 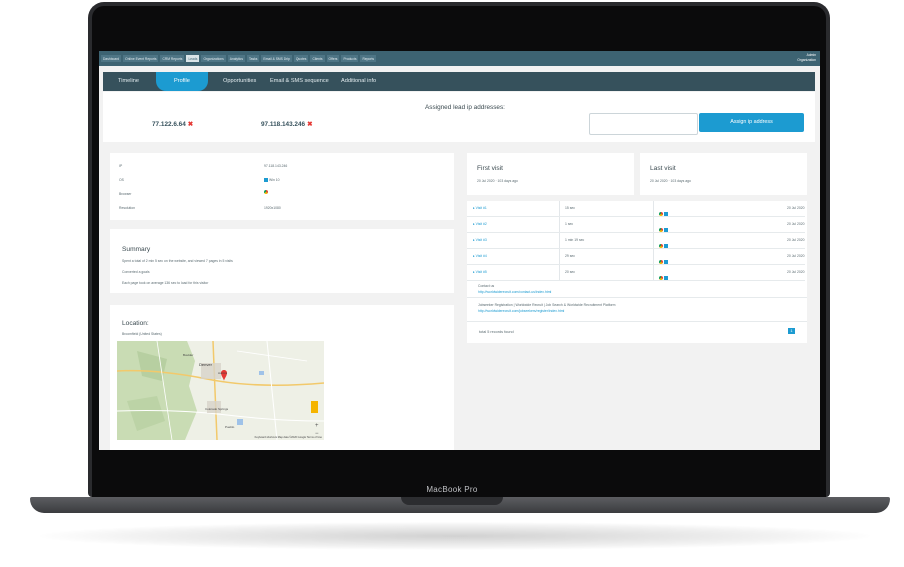 What do you see at coordinates (636, 241) in the screenshot?
I see `visit-row: ▸ Visit #3 1 min 19 sec 20 Jul 2020` at bounding box center [636, 241].